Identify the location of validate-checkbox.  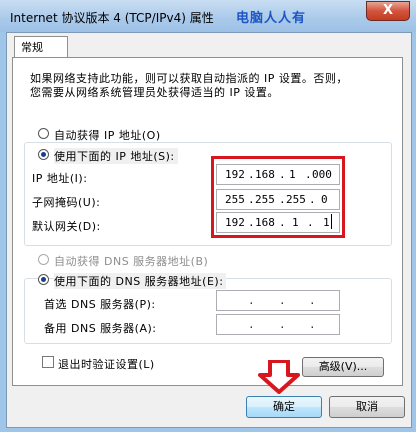
(48, 362).